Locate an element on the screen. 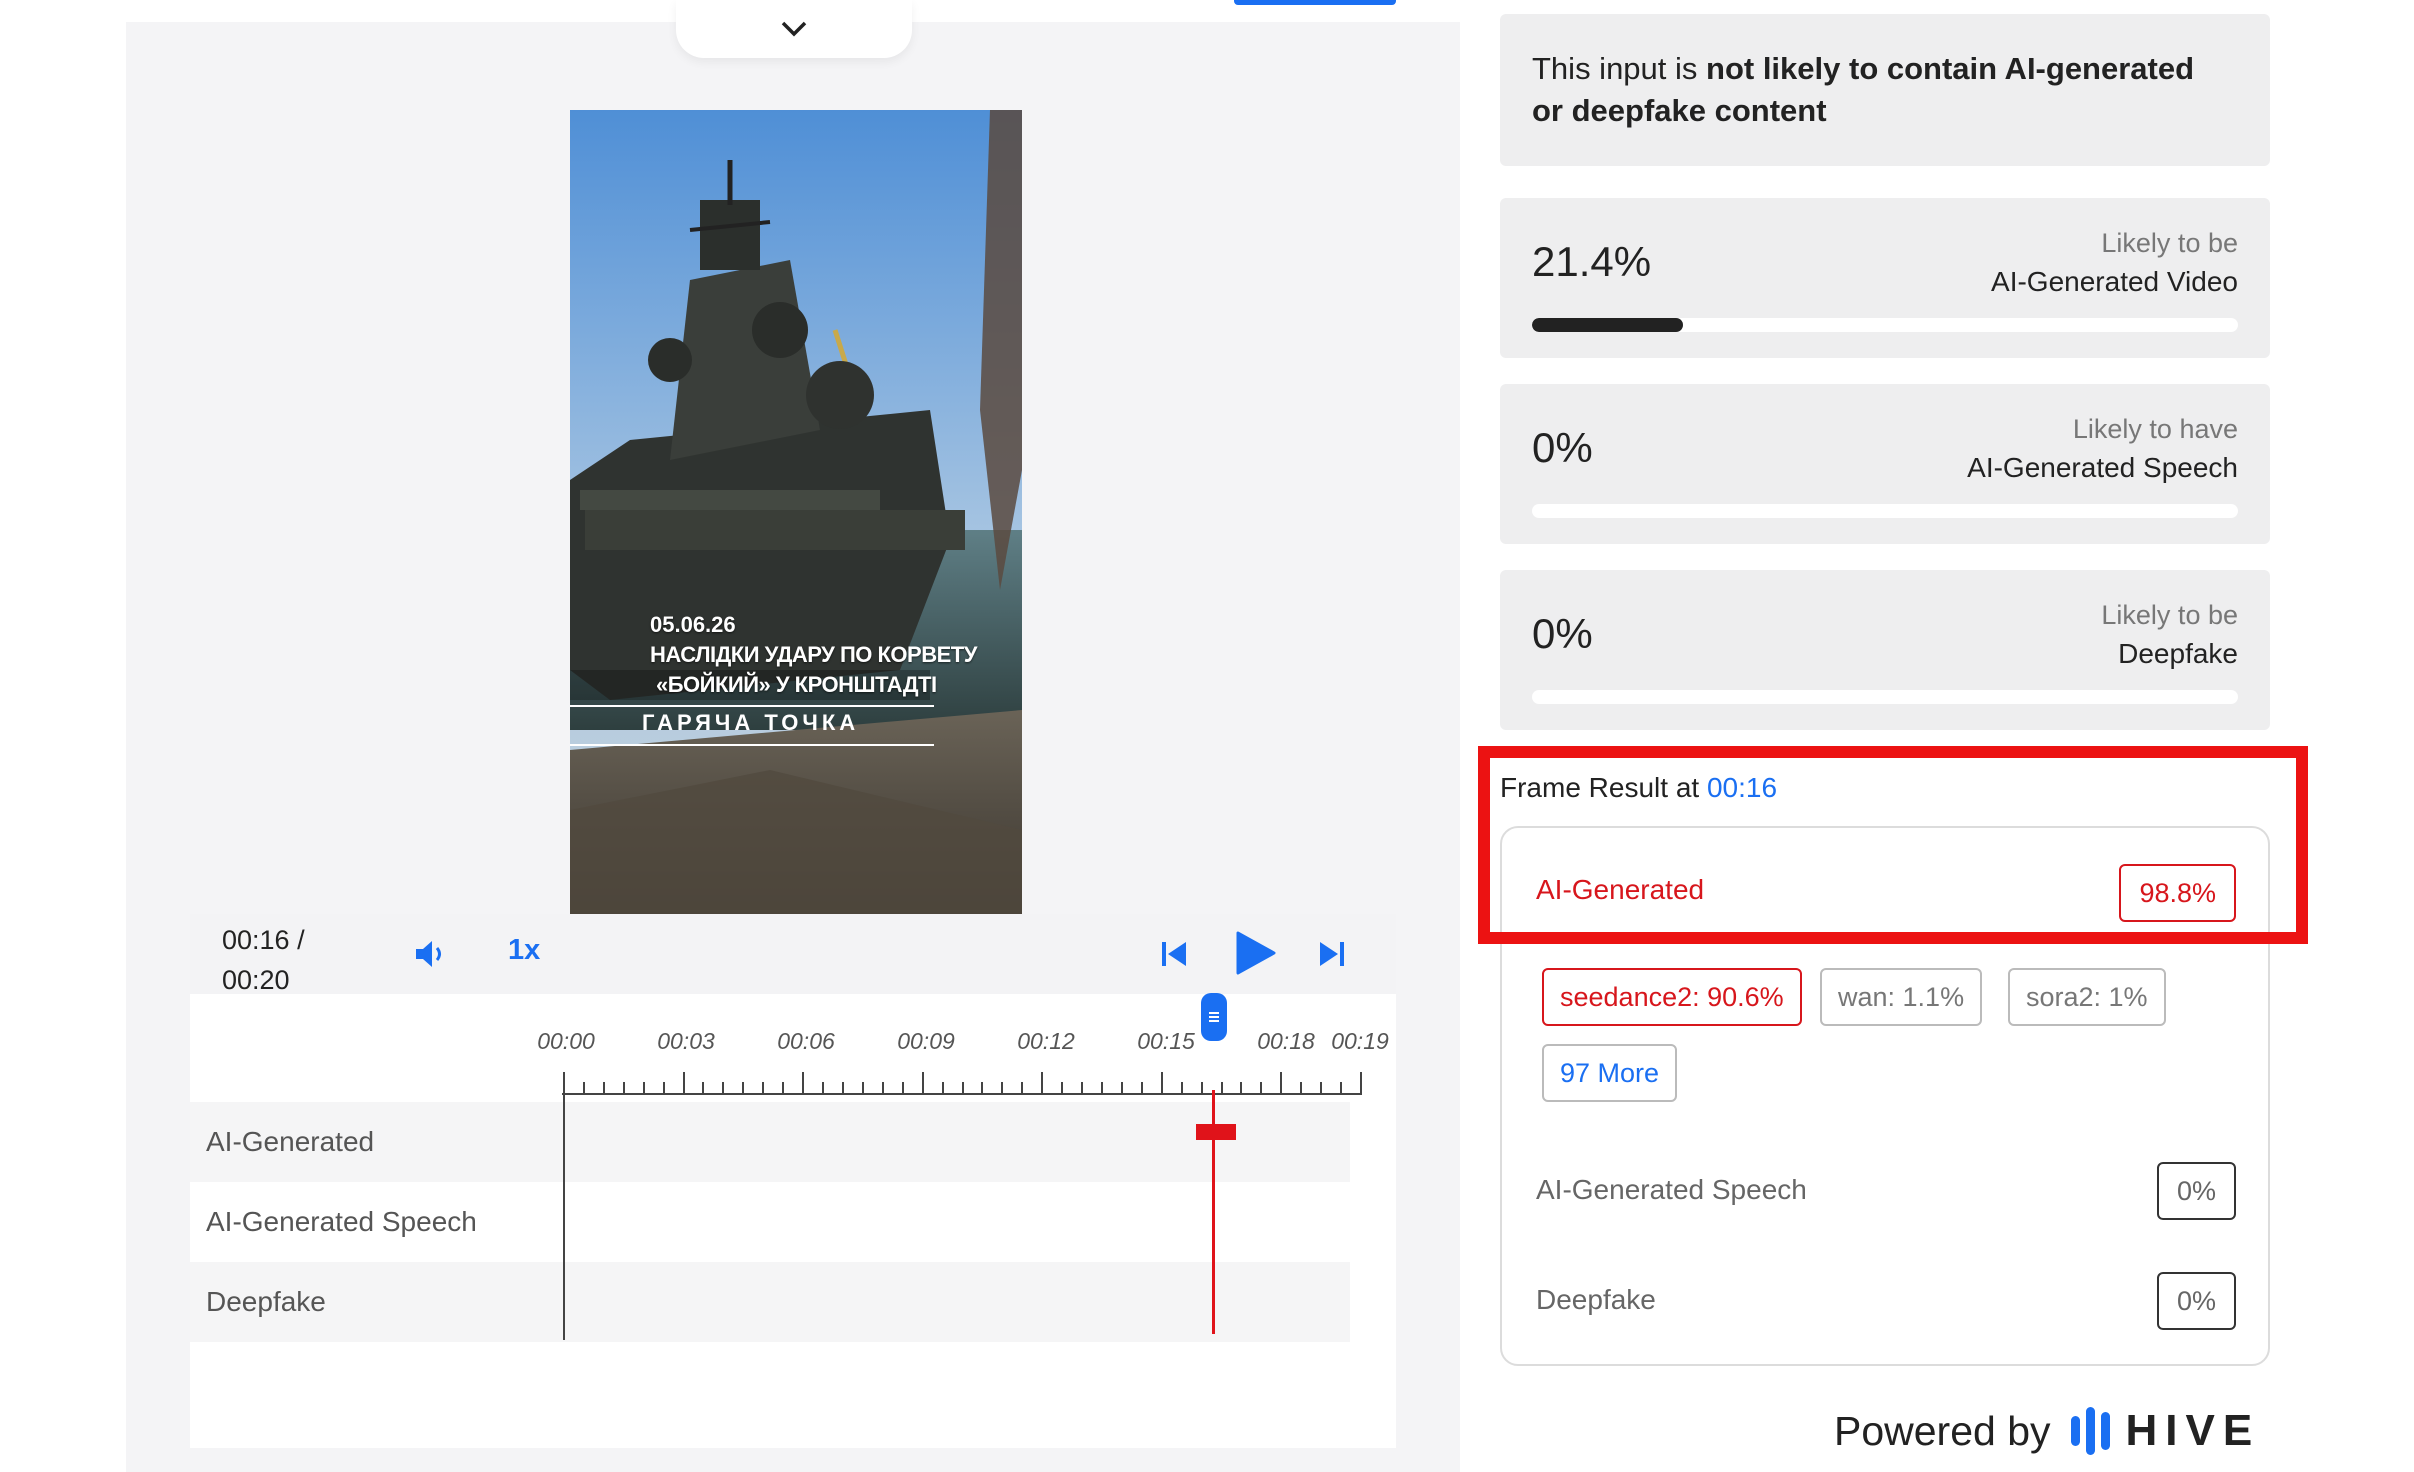  timeline-row-deepfake: Deepfake is located at coordinates (770, 1302).